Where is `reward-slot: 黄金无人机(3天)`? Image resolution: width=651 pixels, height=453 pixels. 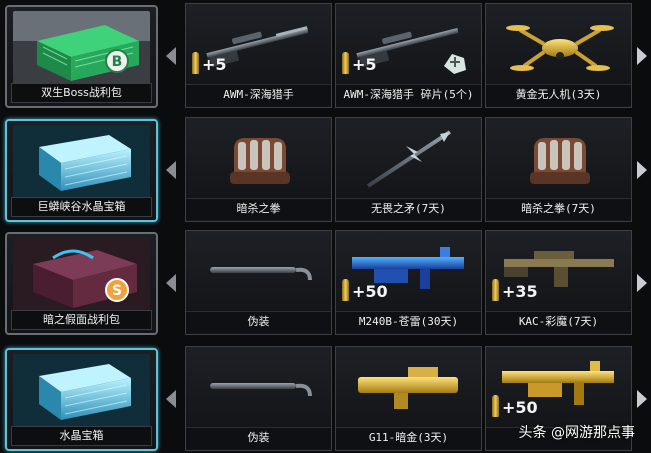
reward-slot: 黄金无人机(3天) is located at coordinates (558, 55).